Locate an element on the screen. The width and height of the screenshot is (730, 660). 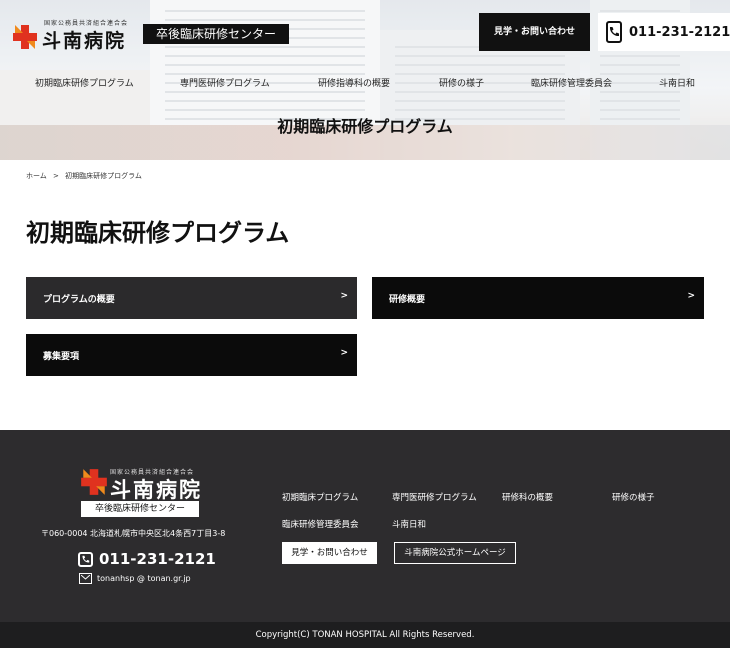
footer-email: tonanhsp @ tonan.gr.jp is located at coordinates (135, 578).